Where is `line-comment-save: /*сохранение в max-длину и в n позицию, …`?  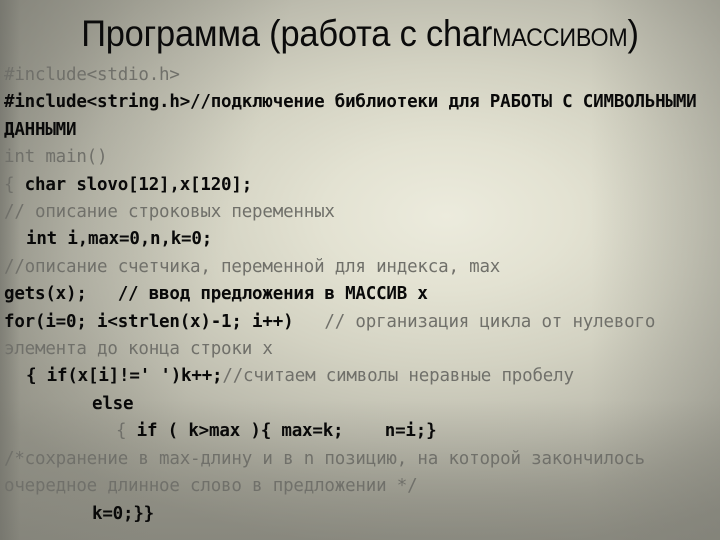 line-comment-save: /*сохранение в max-длину и в n позицию, … is located at coordinates (362, 473).